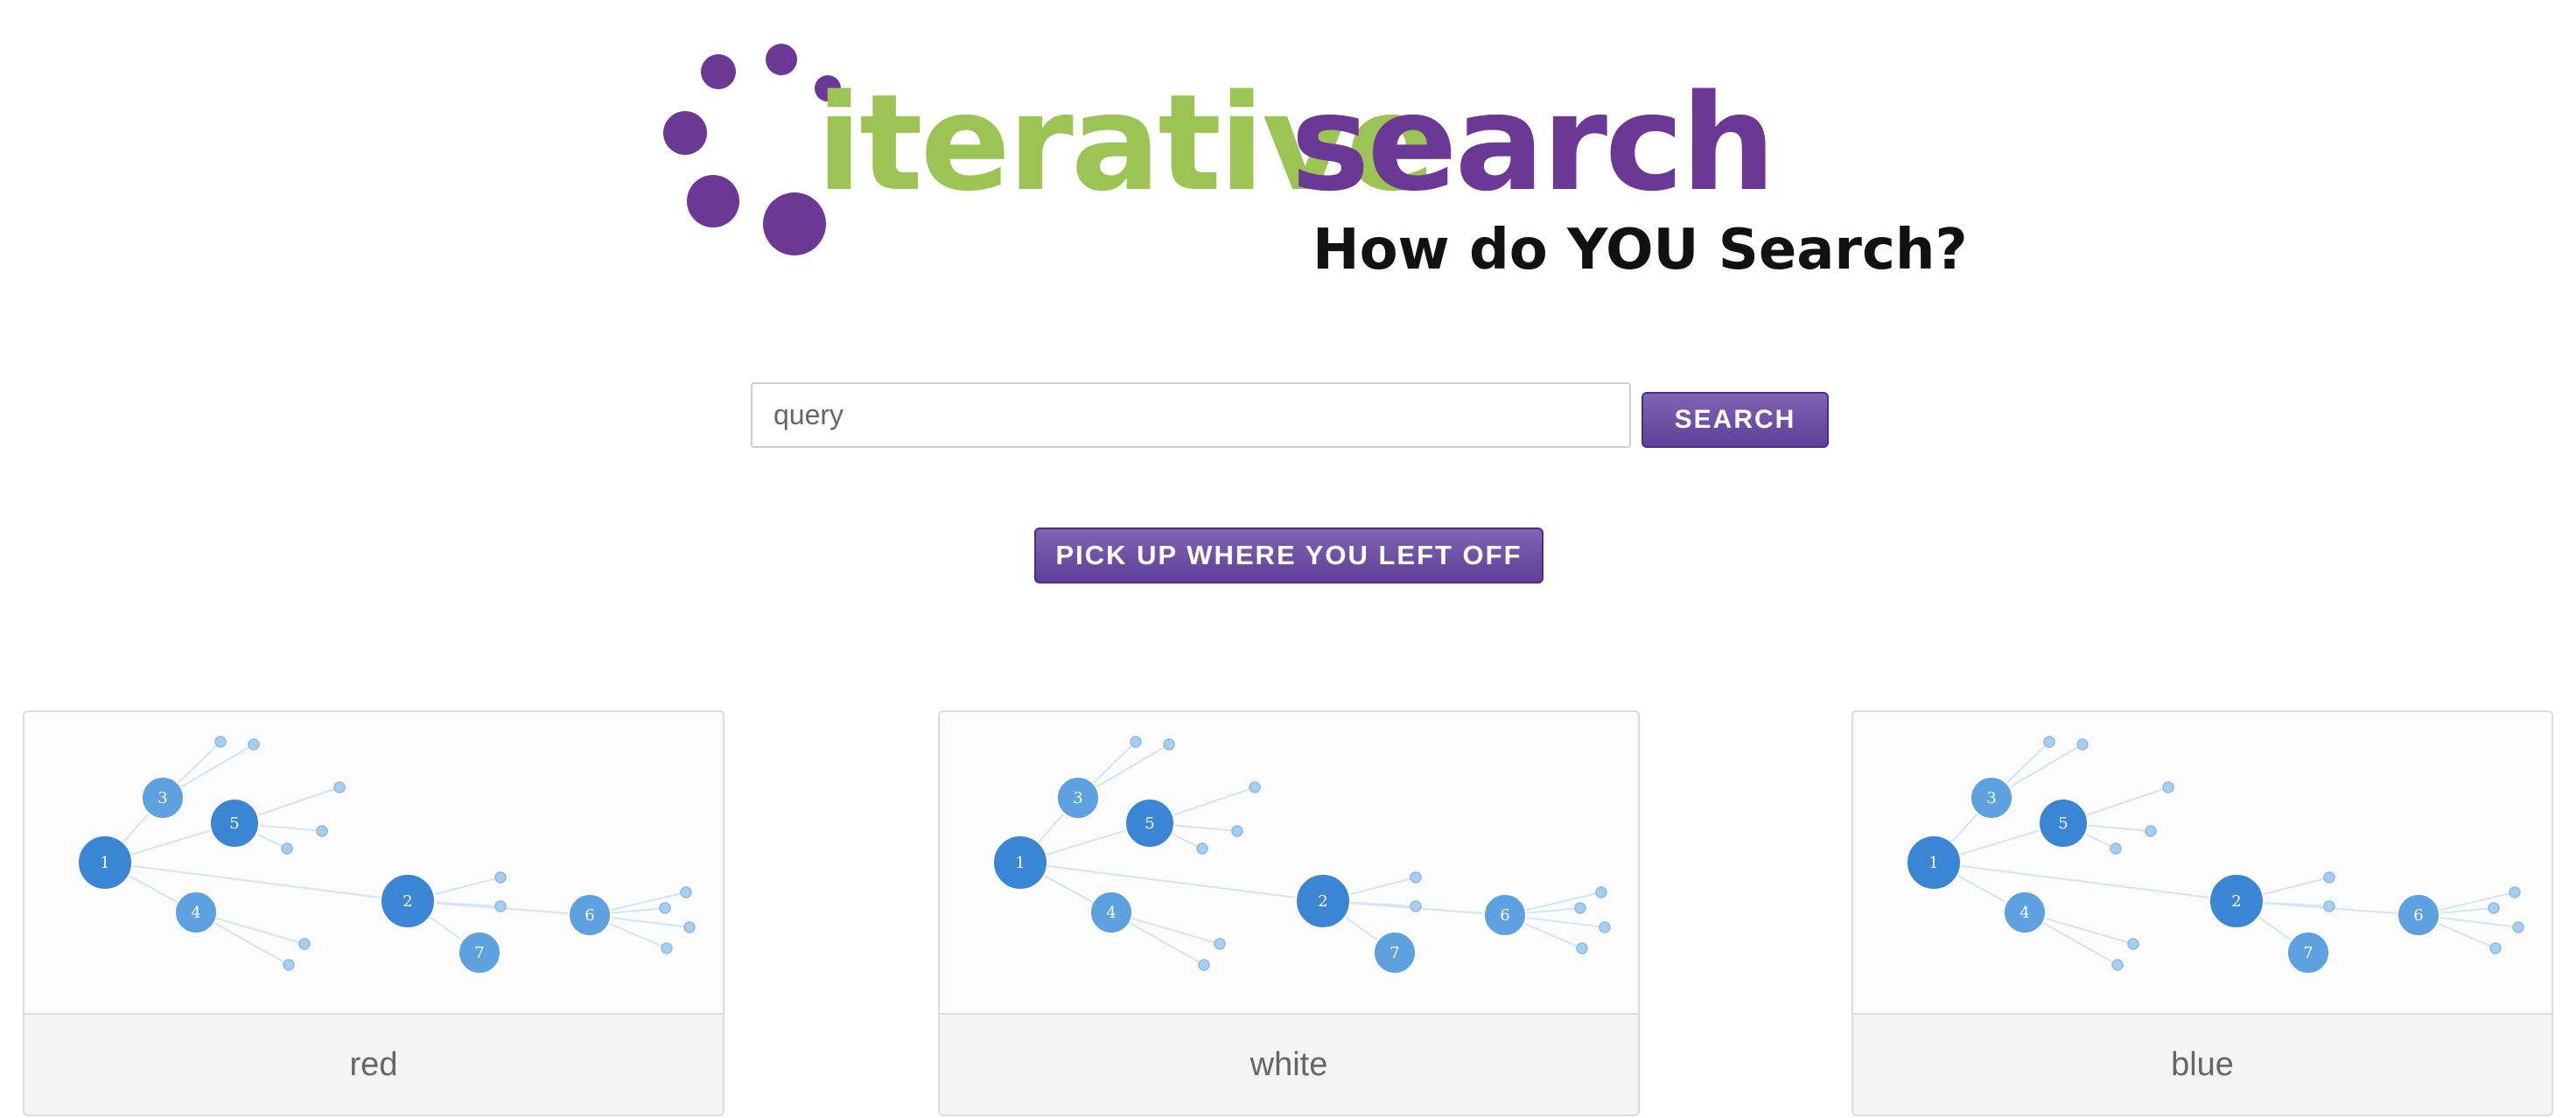 The width and height of the screenshot is (2576, 1118). Describe the element at coordinates (1289, 555) in the screenshot. I see `pick-up-where-you-left-off-button: PICK UP WHERE YOU LEFT OFF` at that location.